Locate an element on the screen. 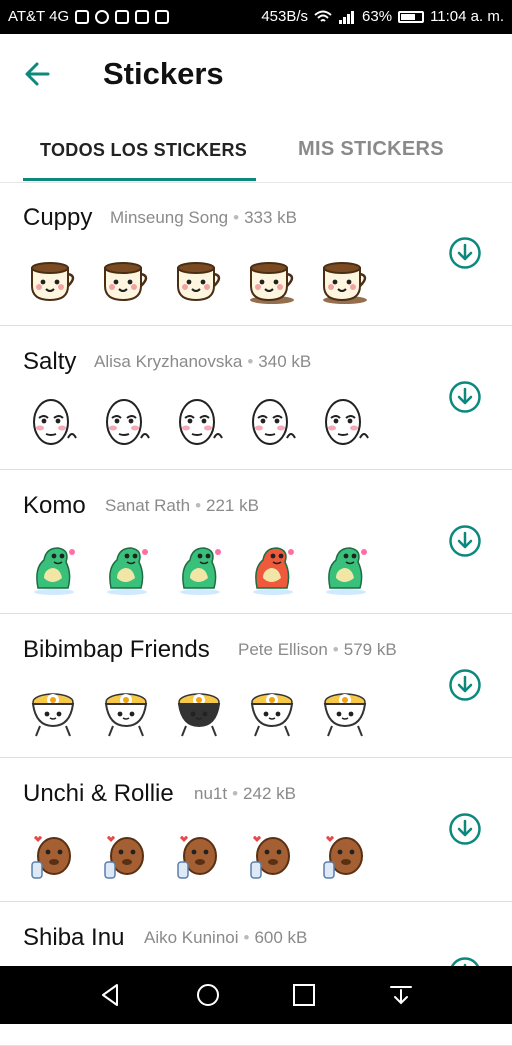 The image size is (512, 1046). tab-indicator is located at coordinates (139, 179).